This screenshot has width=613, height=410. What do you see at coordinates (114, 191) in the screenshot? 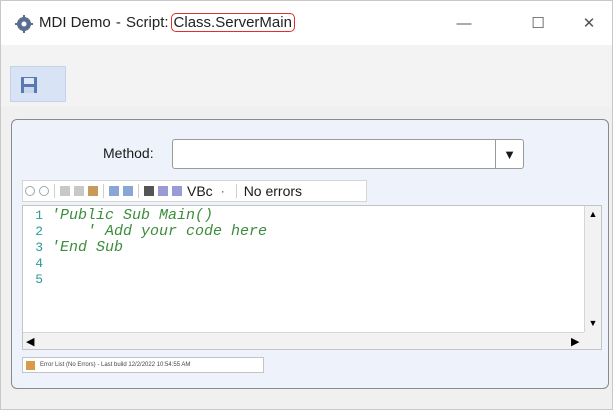
I see `indent-icon` at bounding box center [114, 191].